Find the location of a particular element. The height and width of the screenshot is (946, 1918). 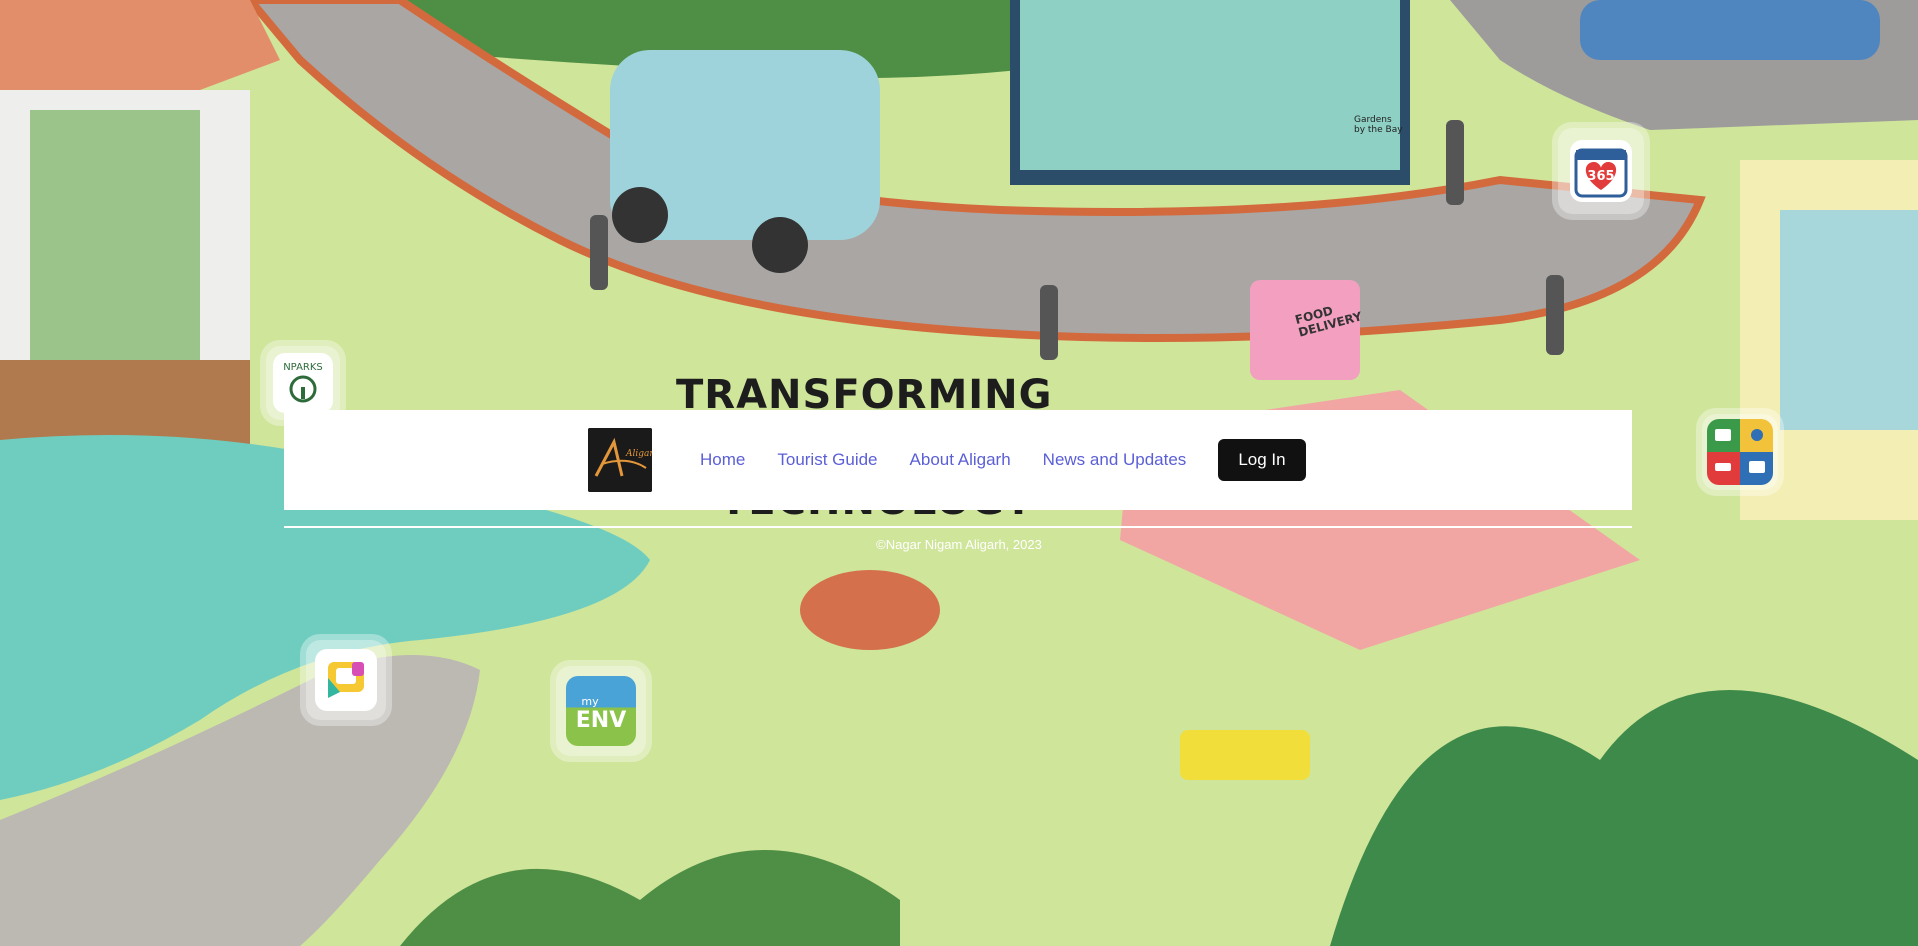

myenv-app-icon: my ENV is located at coordinates (601, 711).